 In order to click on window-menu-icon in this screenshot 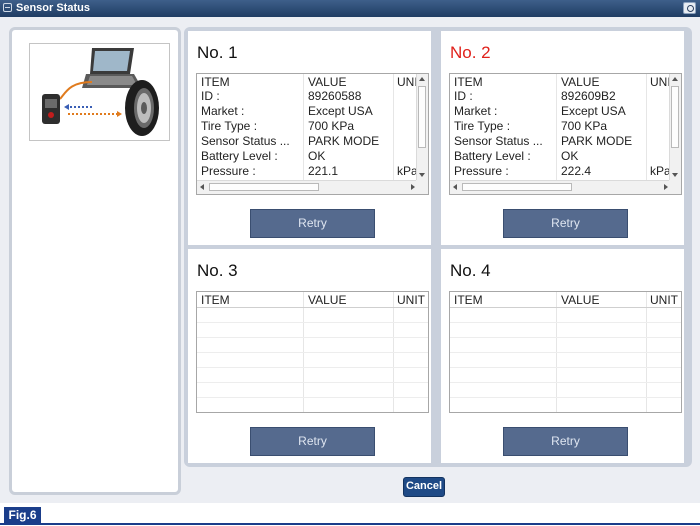, I will do `click(7, 7)`.